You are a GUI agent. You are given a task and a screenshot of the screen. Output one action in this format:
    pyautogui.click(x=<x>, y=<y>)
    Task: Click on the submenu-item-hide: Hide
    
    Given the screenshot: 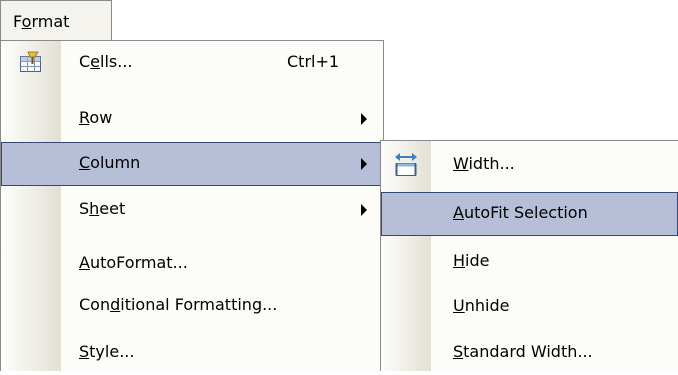 What is the action you would take?
    pyautogui.click(x=529, y=262)
    